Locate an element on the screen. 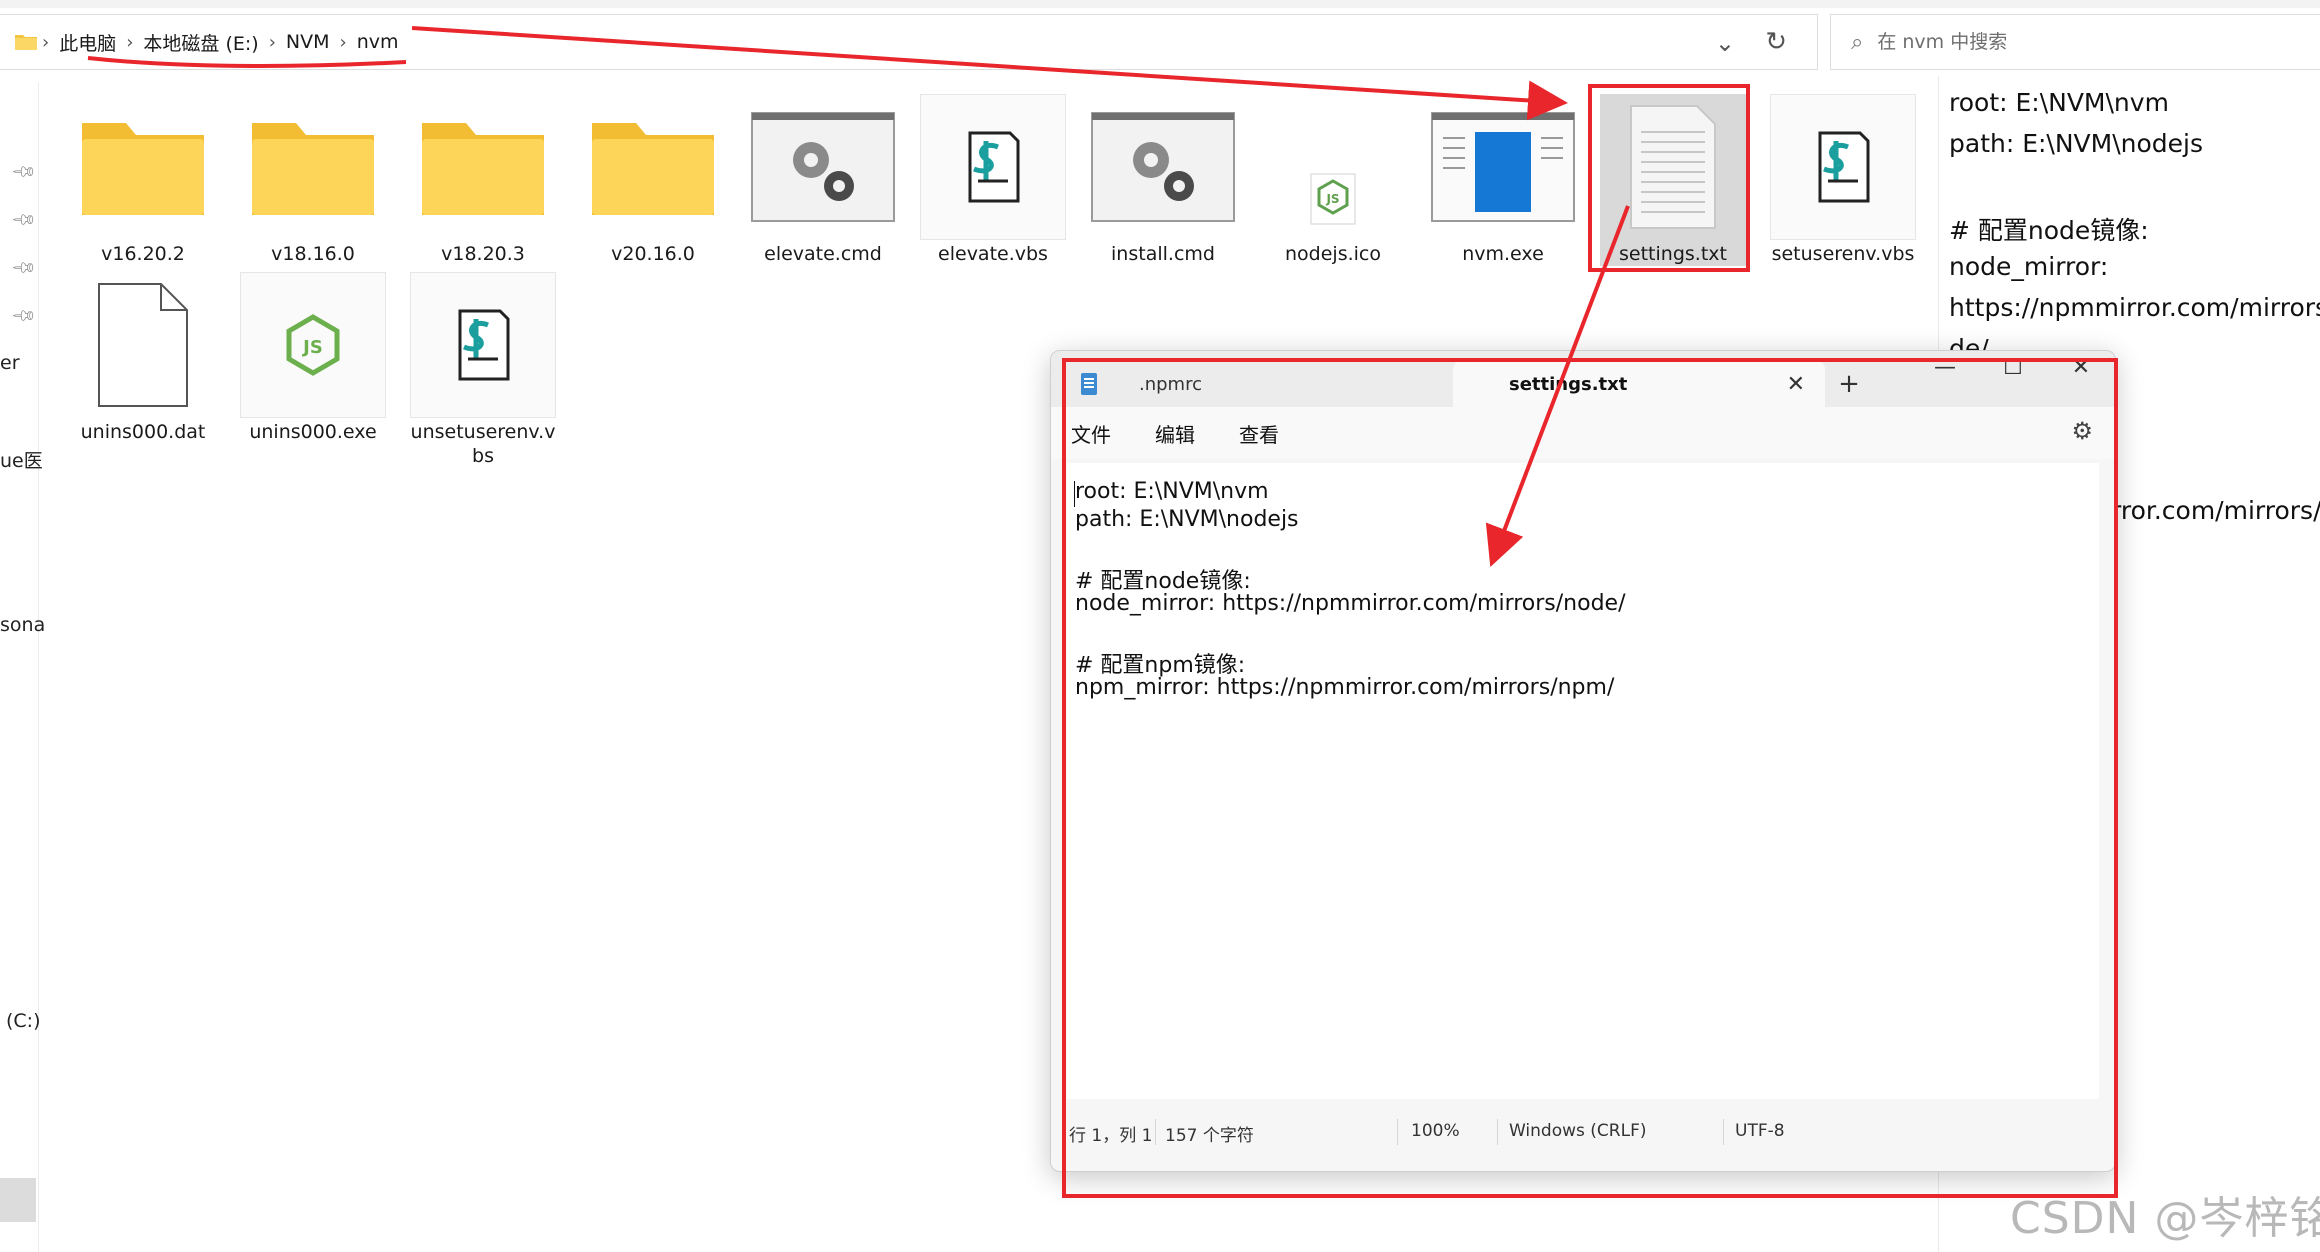 This screenshot has width=2320, height=1252. nav-item: sona is located at coordinates (22, 625).